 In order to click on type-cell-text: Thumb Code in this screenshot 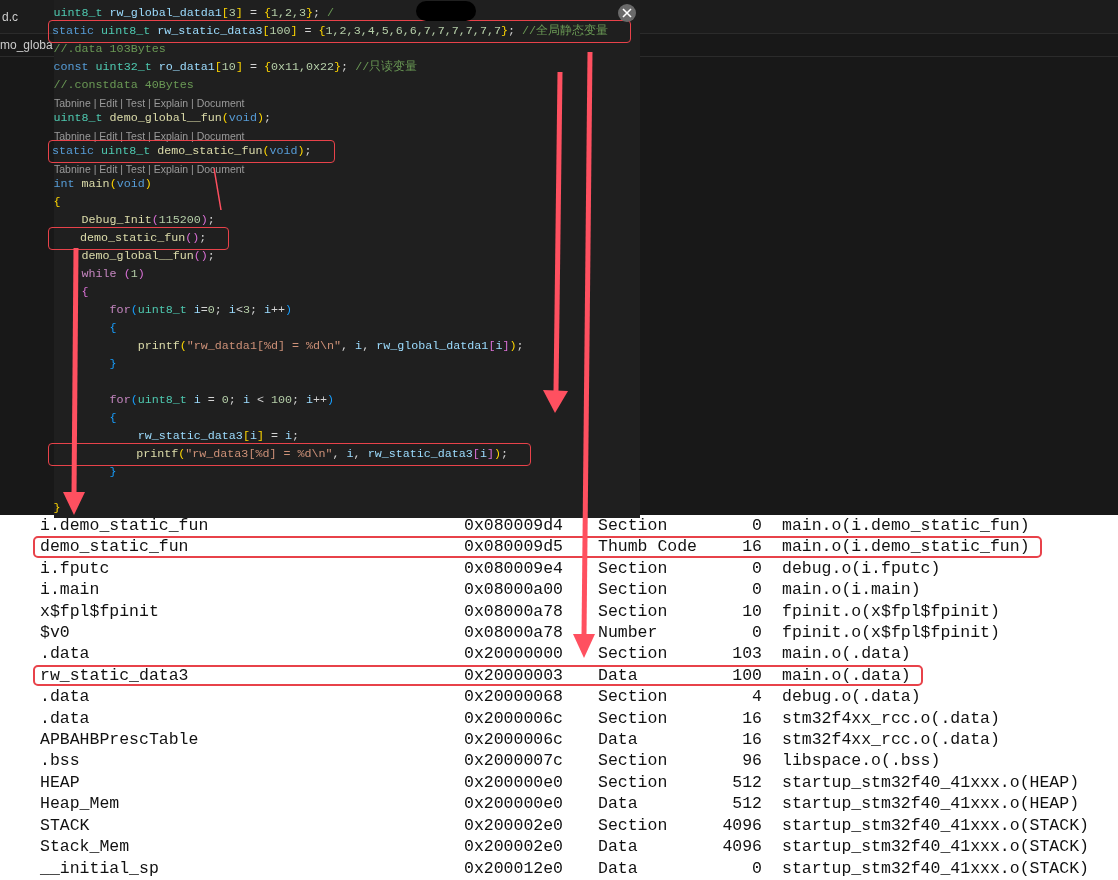, I will do `click(648, 547)`.